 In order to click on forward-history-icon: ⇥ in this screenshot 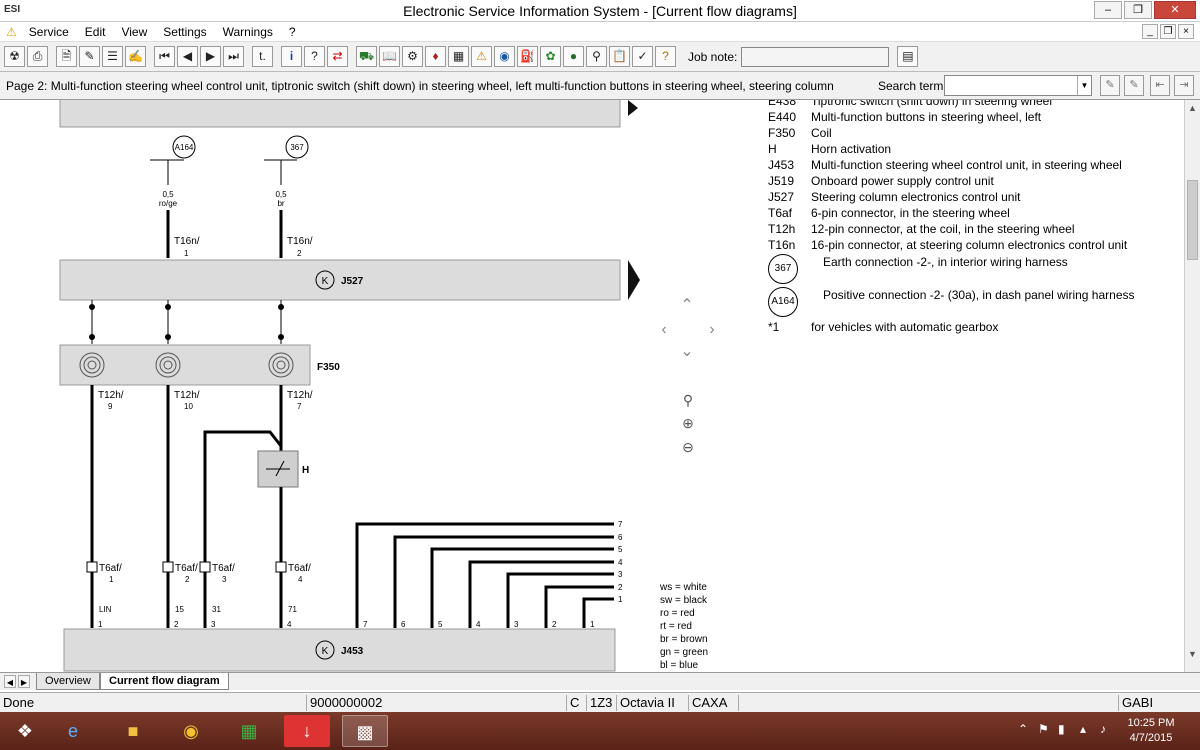, I will do `click(1184, 85)`.